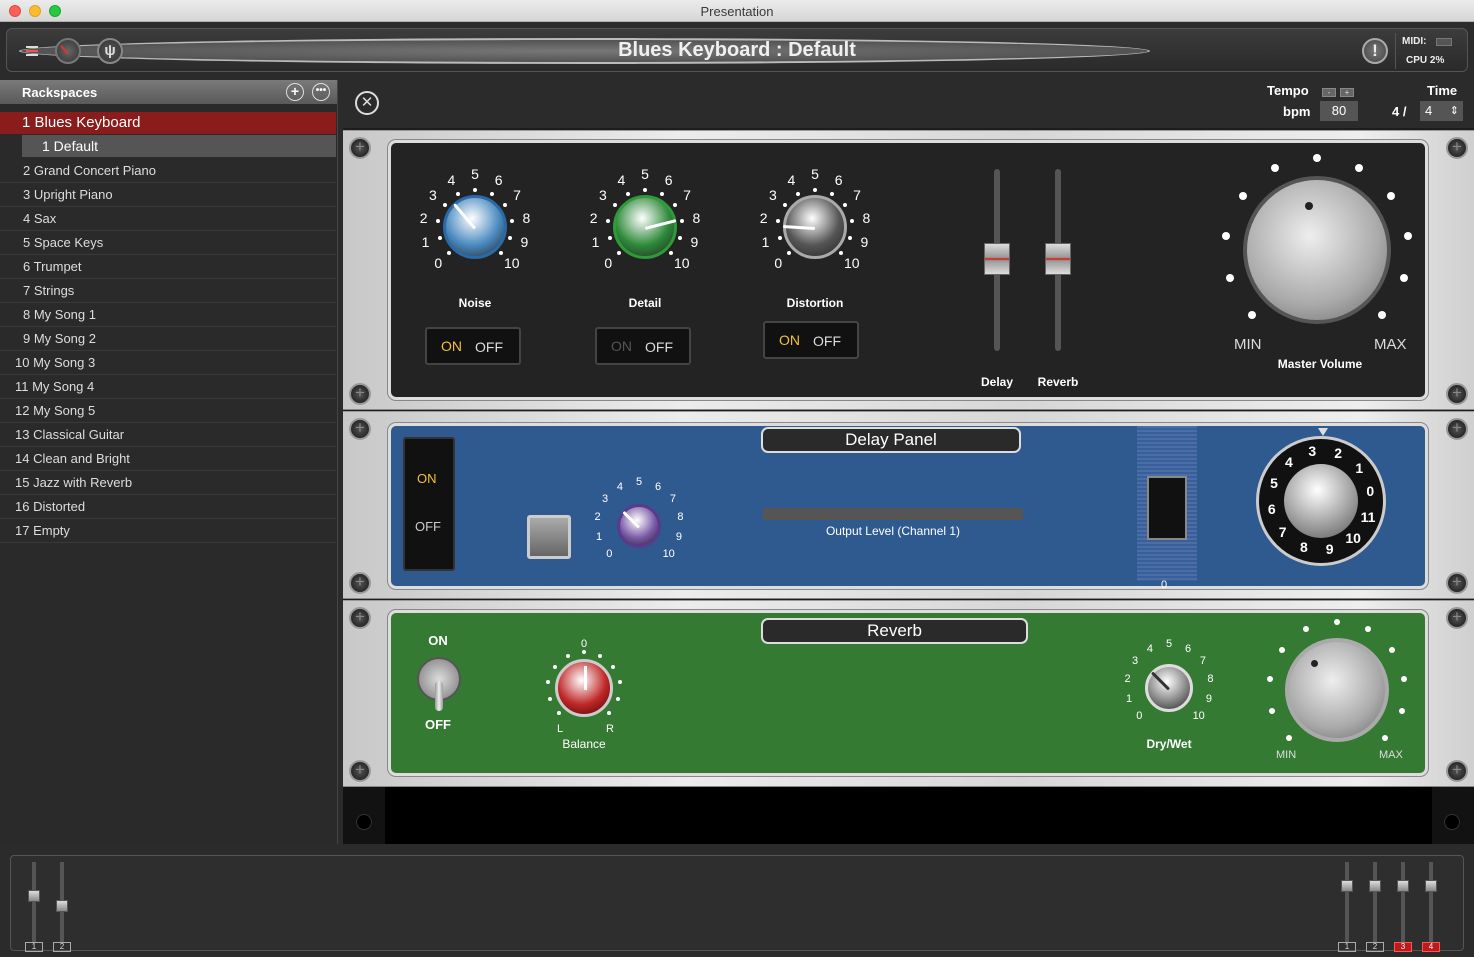 Image resolution: width=1474 pixels, height=957 pixels. I want to click on bpm-input: 80, so click(1339, 111).